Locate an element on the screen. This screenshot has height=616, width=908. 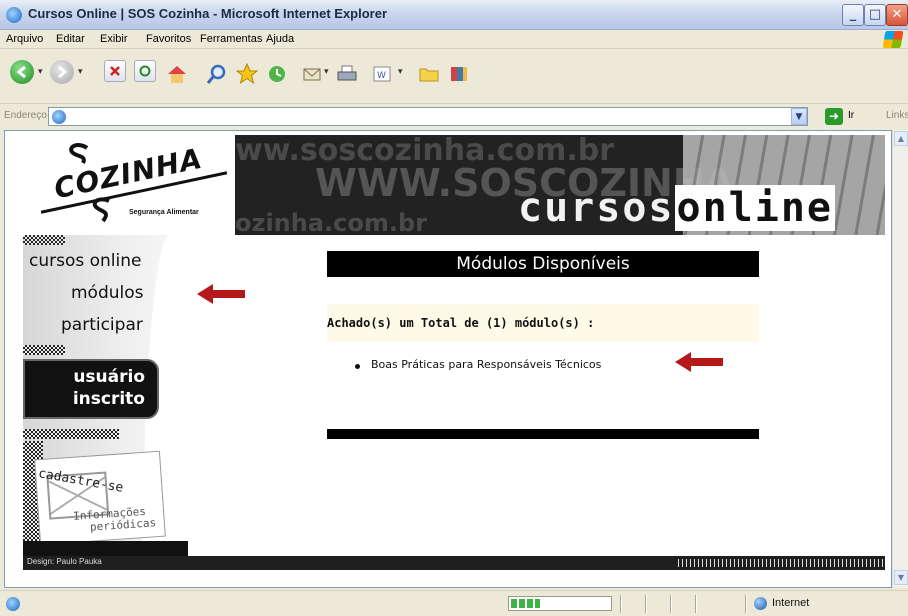
logo-tagline: Segurança Alimentar is located at coordinates (164, 212).